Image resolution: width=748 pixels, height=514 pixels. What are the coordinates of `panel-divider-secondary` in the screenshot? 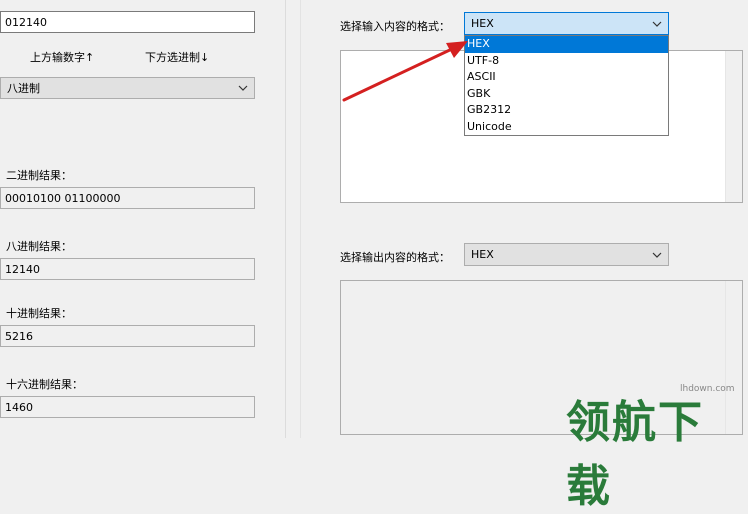 It's located at (300, 219).